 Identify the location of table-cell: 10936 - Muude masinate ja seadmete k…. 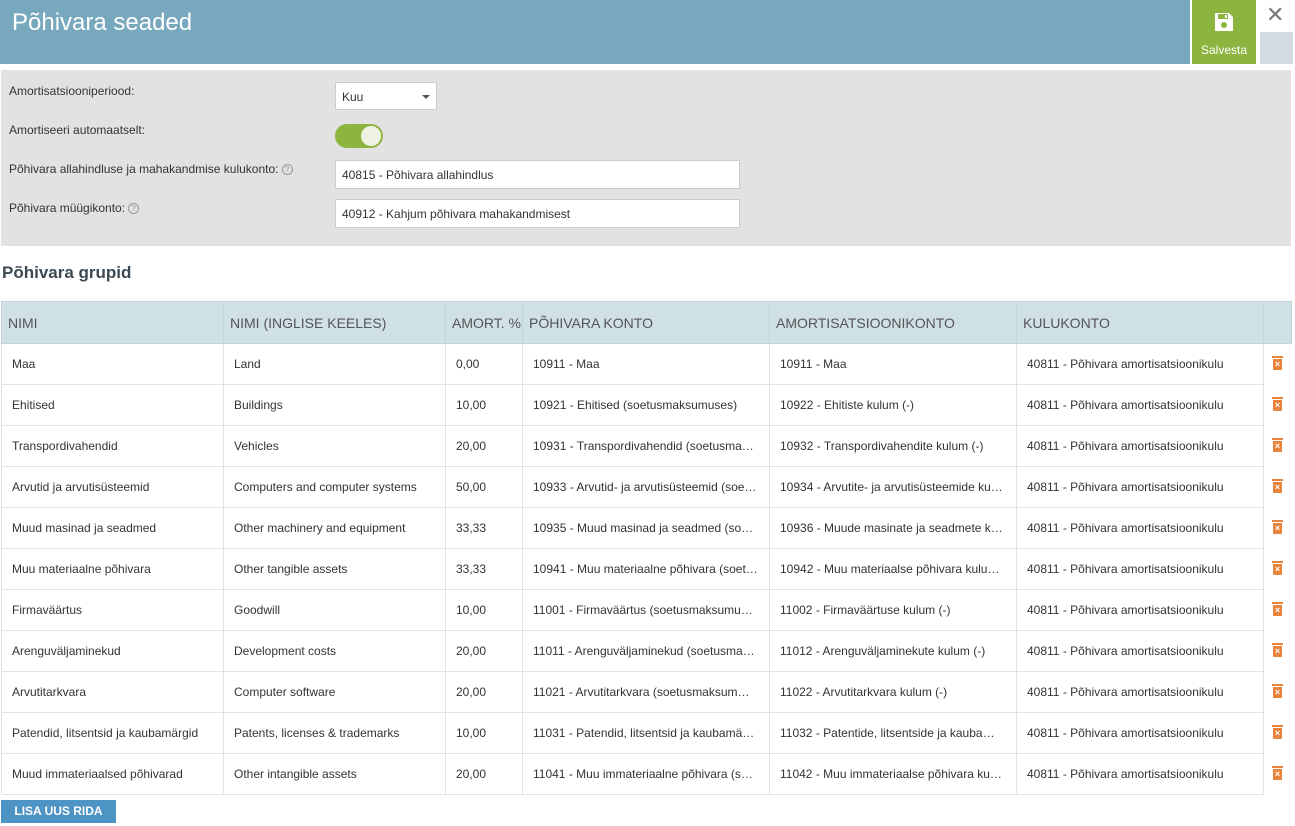
(893, 528).